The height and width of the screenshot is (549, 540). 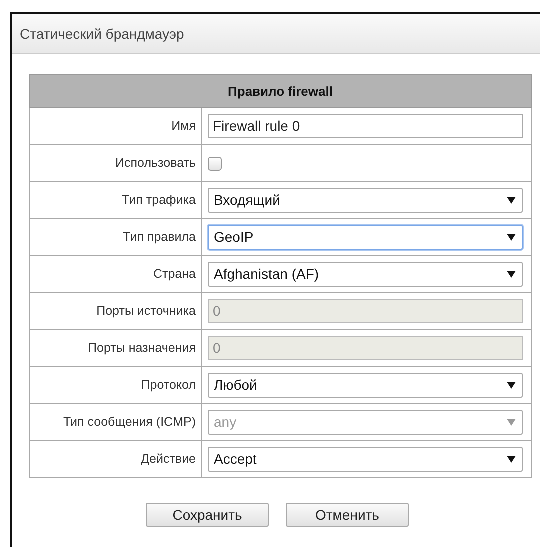 I want to click on dropdown: Afghanistan (AF), so click(x=365, y=274).